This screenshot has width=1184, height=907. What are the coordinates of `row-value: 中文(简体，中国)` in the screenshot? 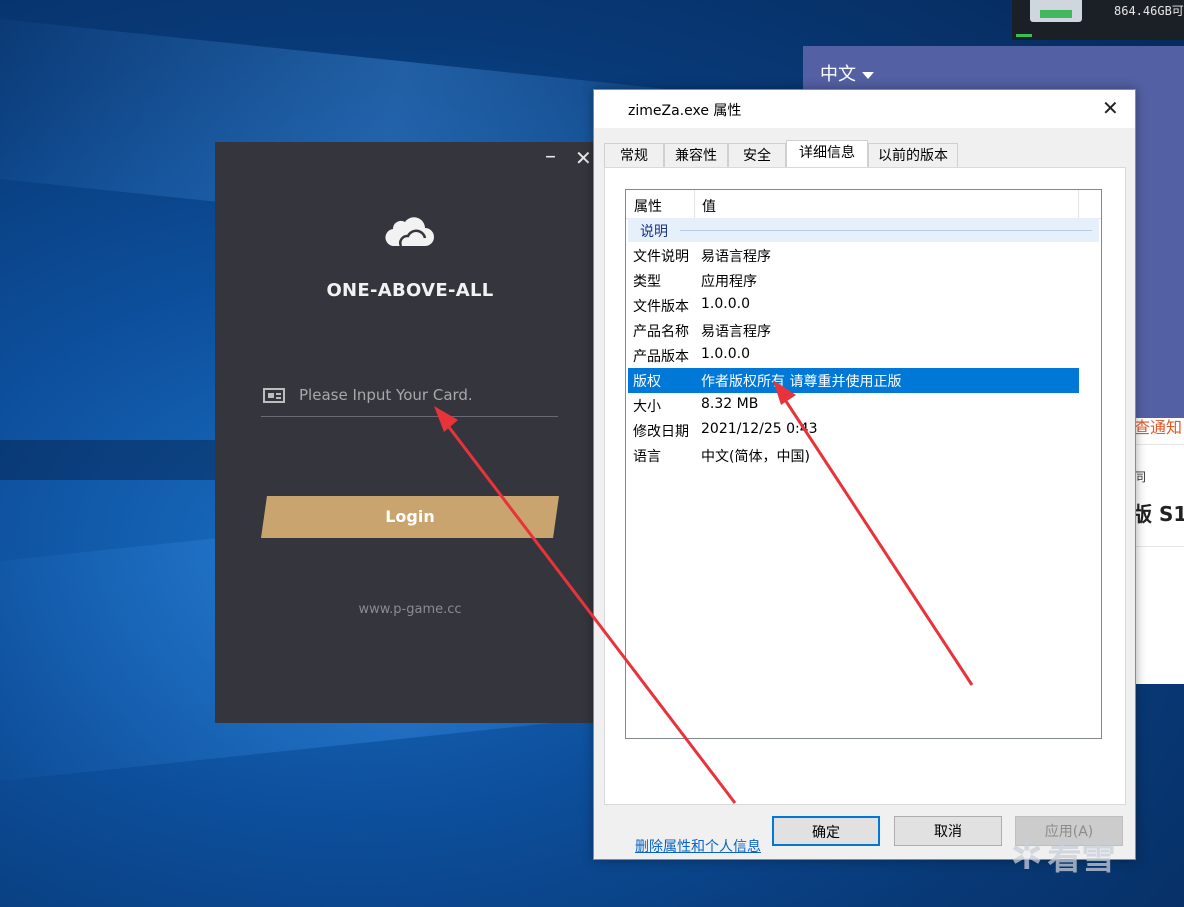 It's located at (755, 457).